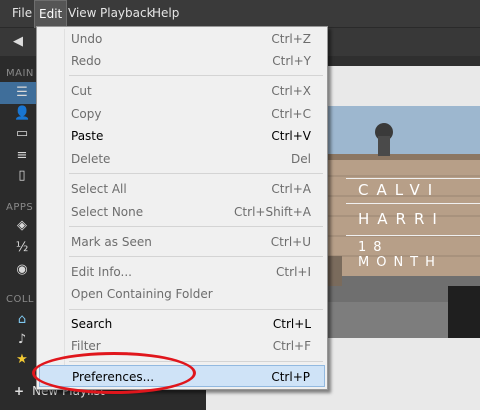 The image size is (480, 410). Describe the element at coordinates (182, 159) in the screenshot. I see `menu-item-delete: Delete Del` at that location.